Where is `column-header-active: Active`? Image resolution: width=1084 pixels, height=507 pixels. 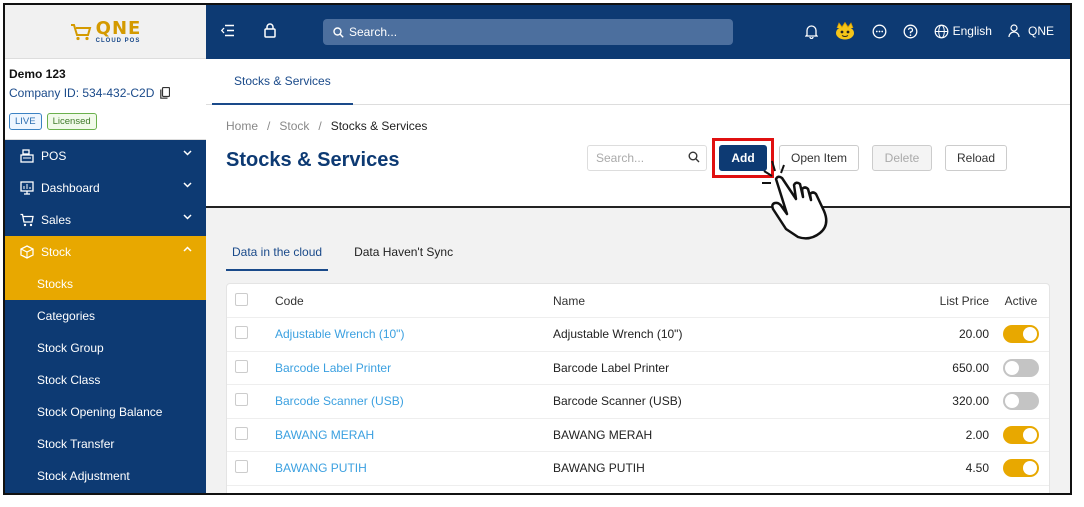
column-header-active: Active is located at coordinates (1021, 301).